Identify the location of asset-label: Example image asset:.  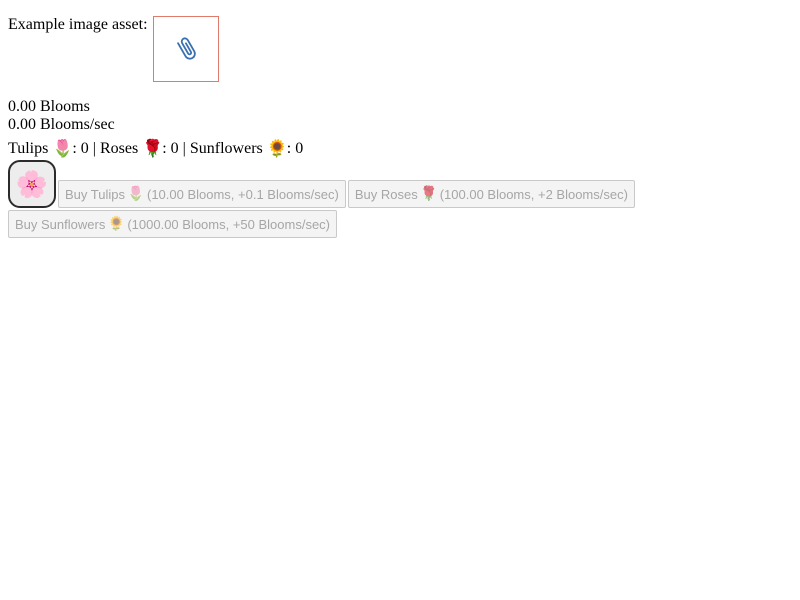
(78, 24).